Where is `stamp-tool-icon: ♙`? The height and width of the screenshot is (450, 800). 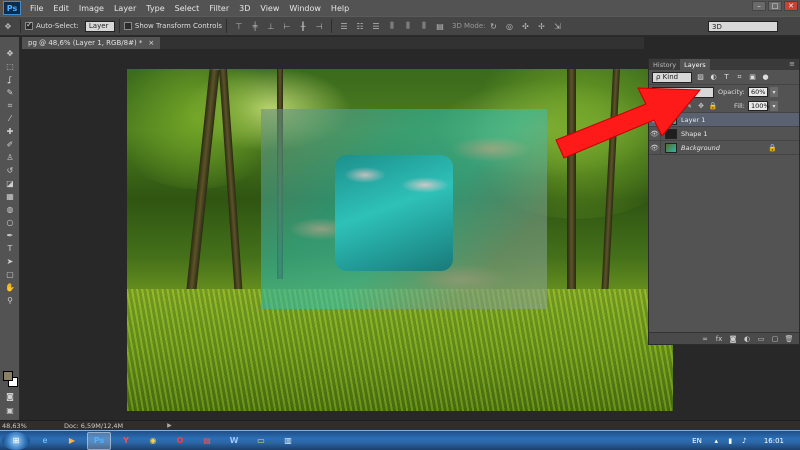 stamp-tool-icon: ♙ is located at coordinates (10, 157).